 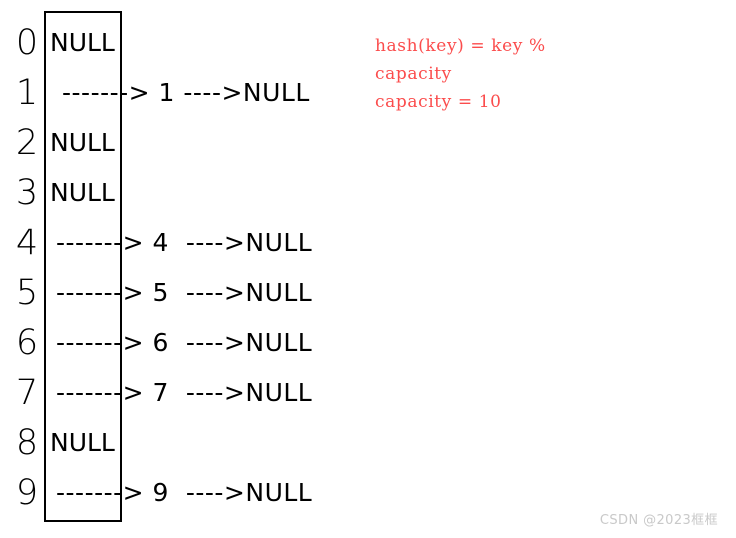 What do you see at coordinates (184, 292) in the screenshot?
I see `bucket-chain-5: -------> 5 ---->NULL` at bounding box center [184, 292].